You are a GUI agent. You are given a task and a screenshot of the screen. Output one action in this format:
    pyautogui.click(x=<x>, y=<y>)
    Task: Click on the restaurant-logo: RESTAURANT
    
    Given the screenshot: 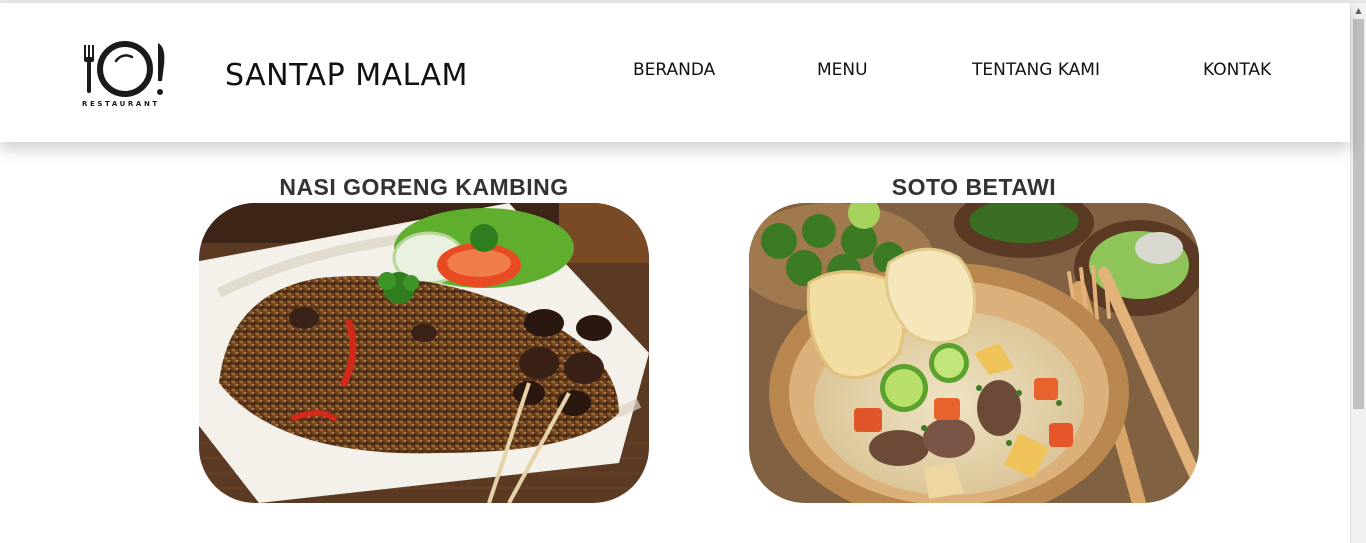 What is the action you would take?
    pyautogui.click(x=126, y=75)
    